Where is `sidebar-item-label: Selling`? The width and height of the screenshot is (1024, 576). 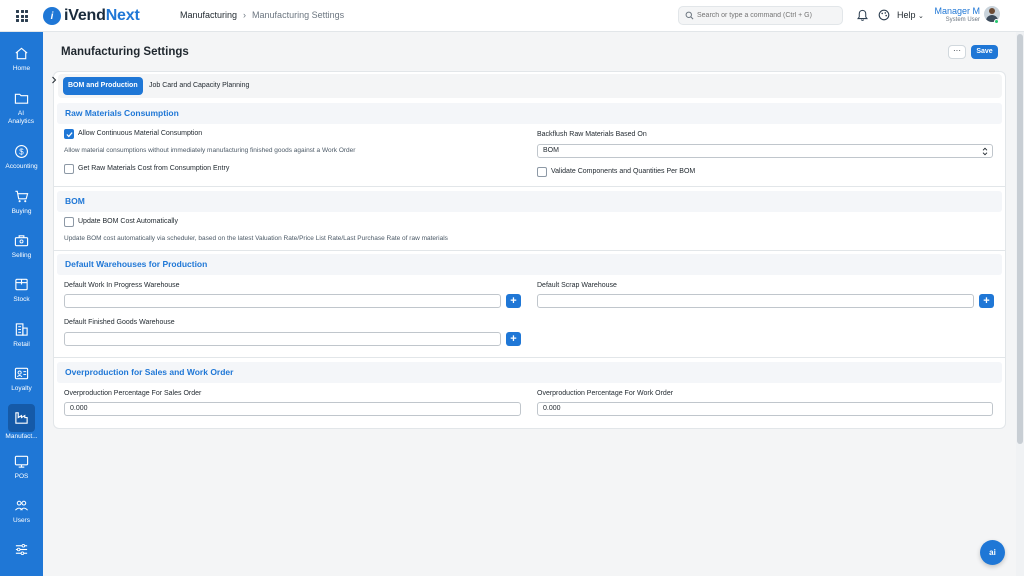
sidebar-item-label: Selling is located at coordinates (21, 255).